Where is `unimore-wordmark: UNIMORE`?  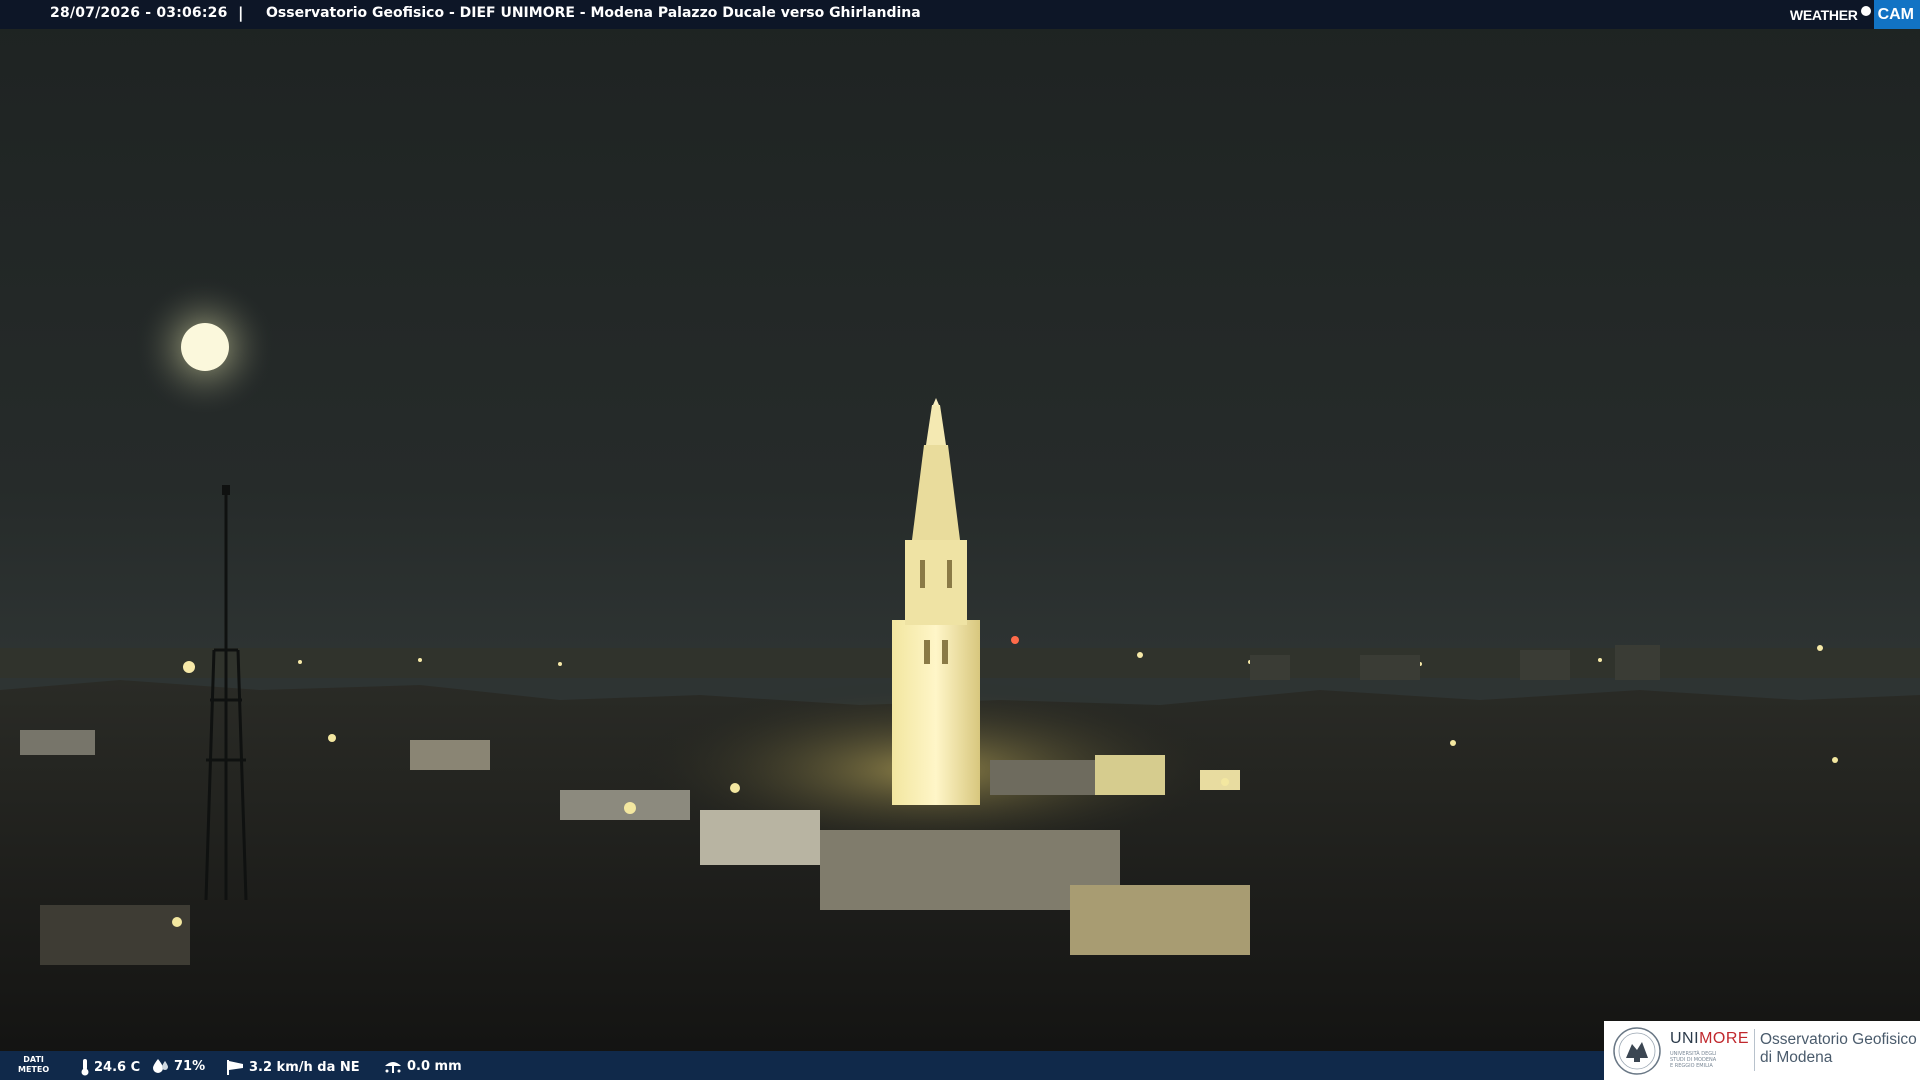
unimore-wordmark: UNIMORE is located at coordinates (1710, 1038).